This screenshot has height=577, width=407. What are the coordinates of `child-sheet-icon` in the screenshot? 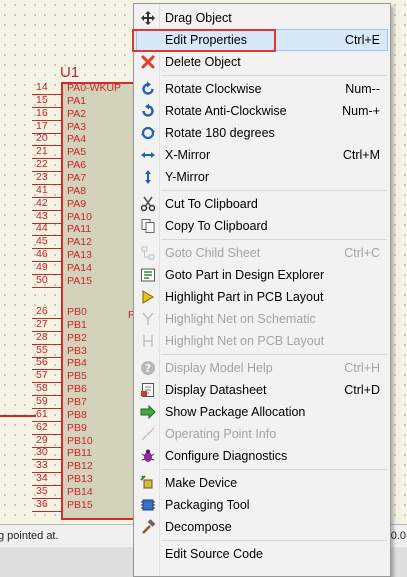 It's located at (148, 253).